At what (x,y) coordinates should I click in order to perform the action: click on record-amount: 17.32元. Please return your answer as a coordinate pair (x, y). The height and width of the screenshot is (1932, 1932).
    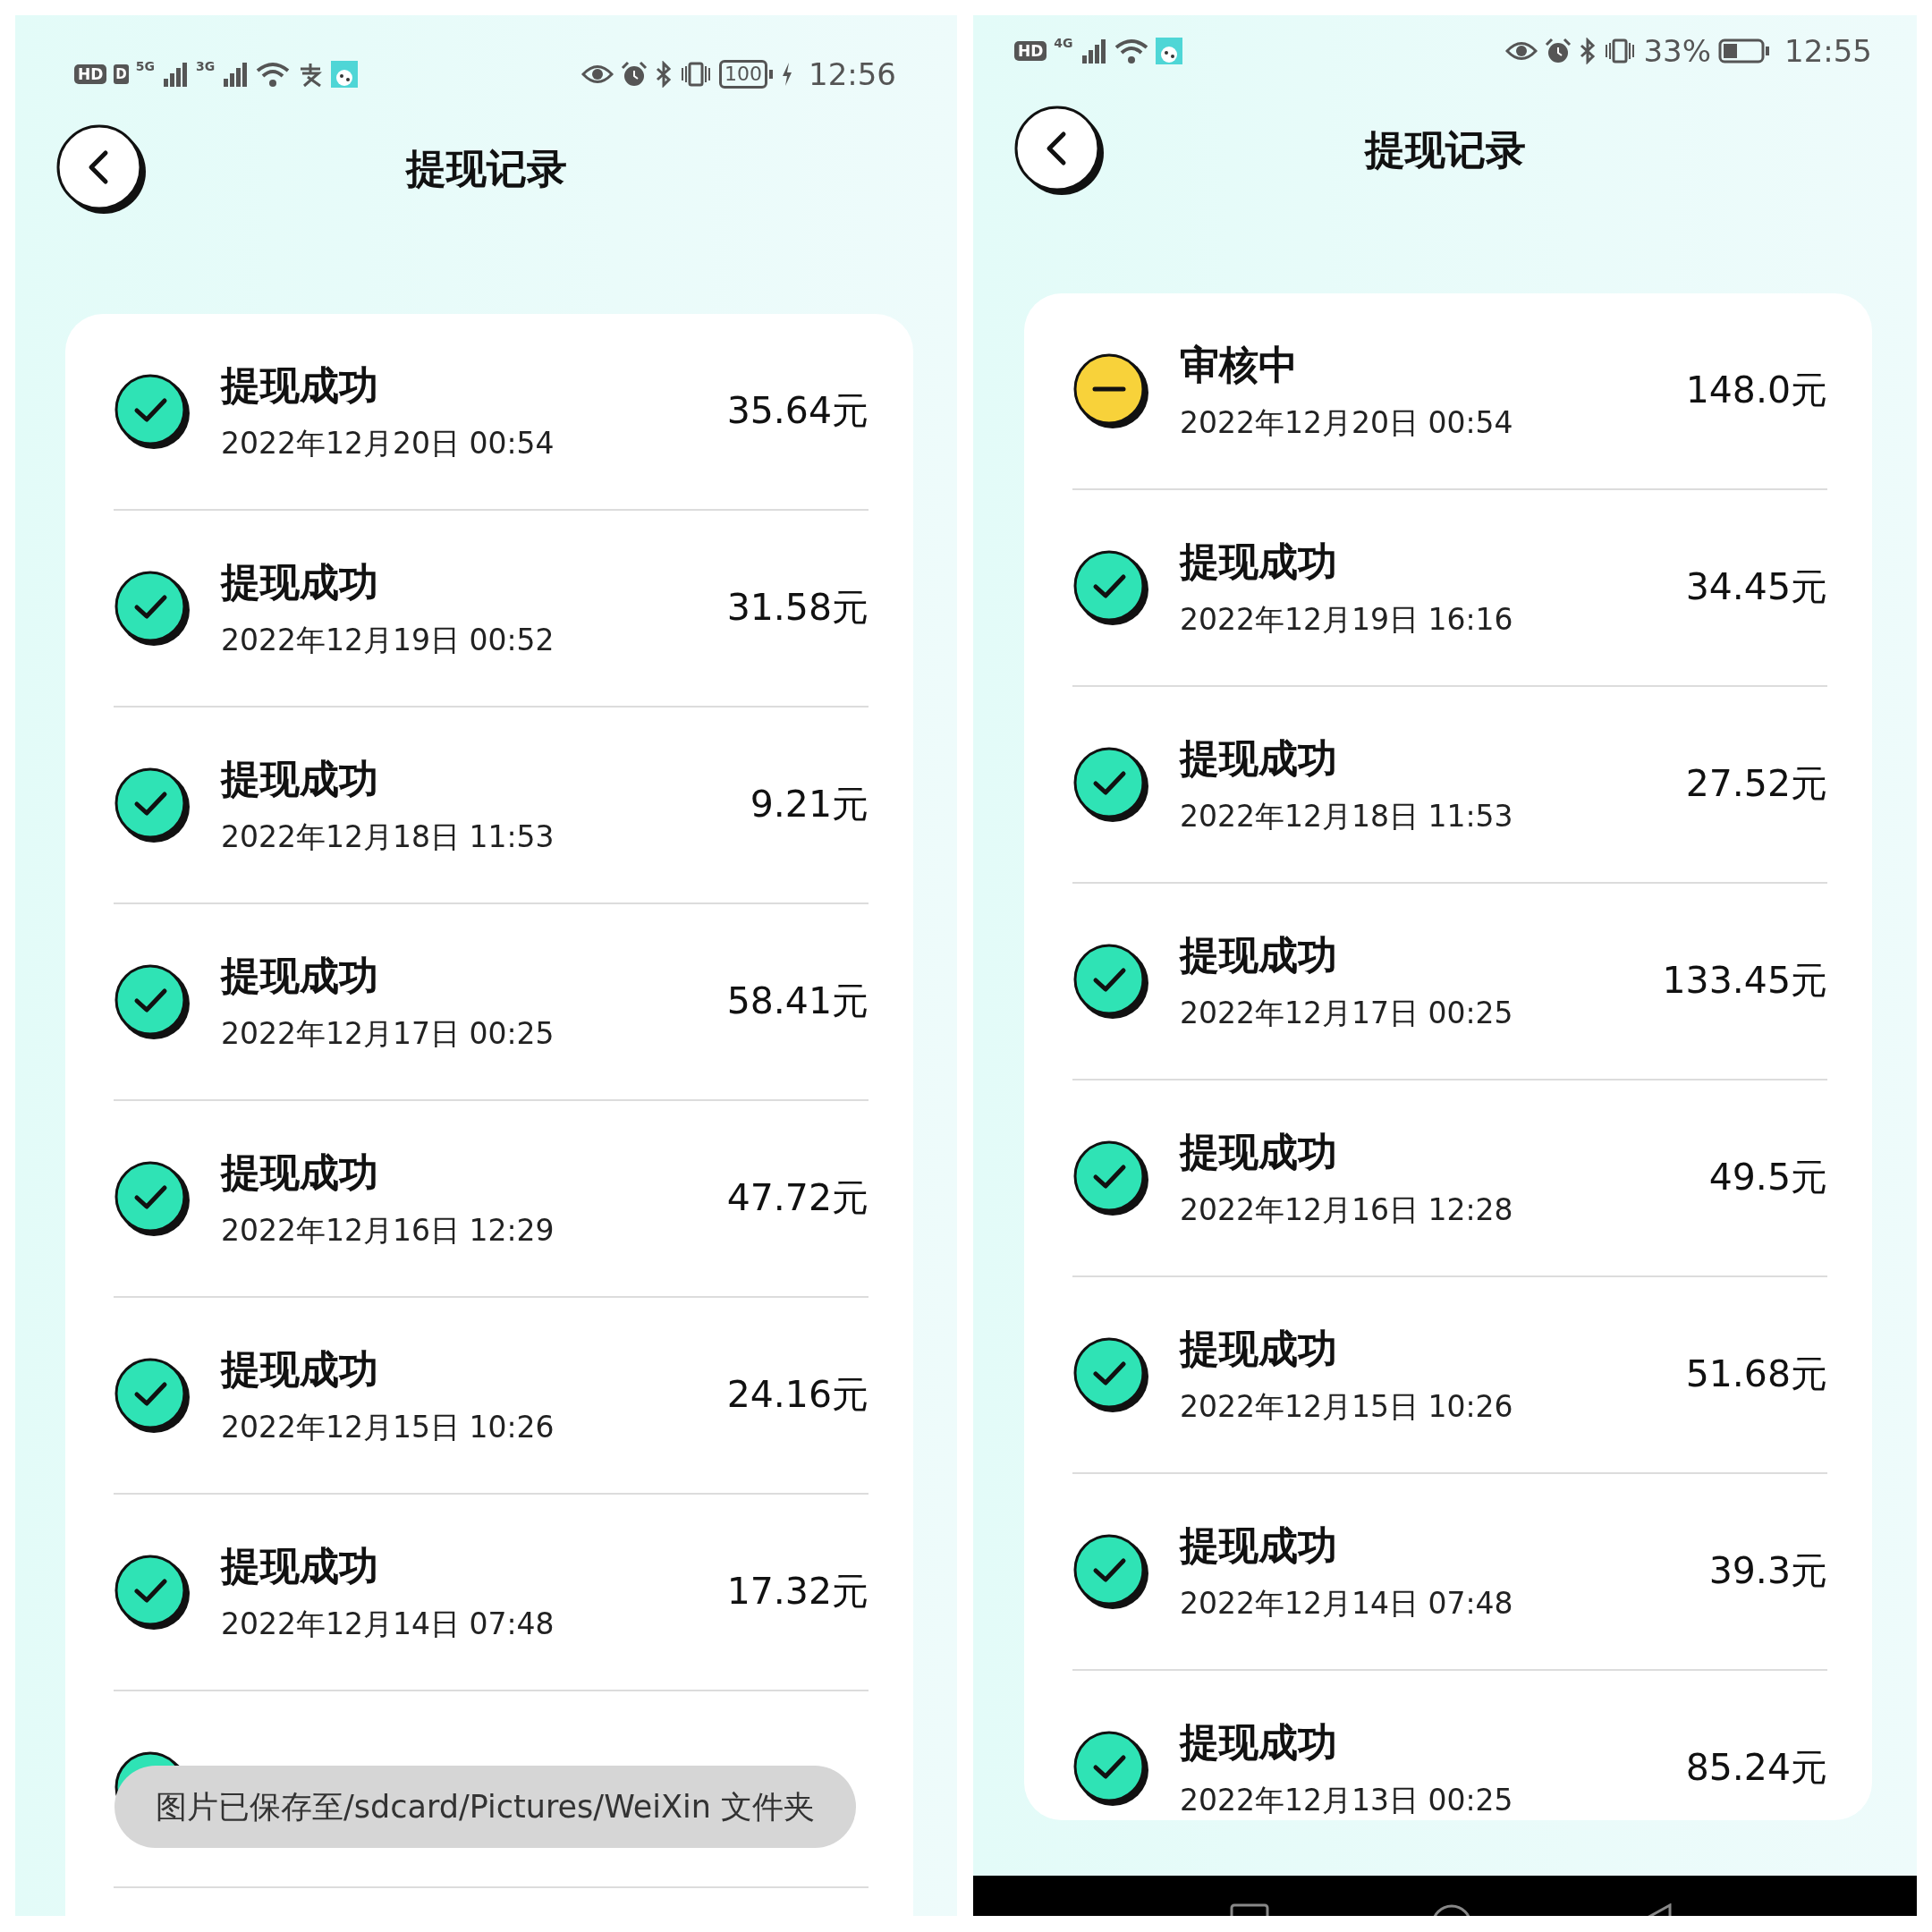
    Looking at the image, I should click on (797, 1592).